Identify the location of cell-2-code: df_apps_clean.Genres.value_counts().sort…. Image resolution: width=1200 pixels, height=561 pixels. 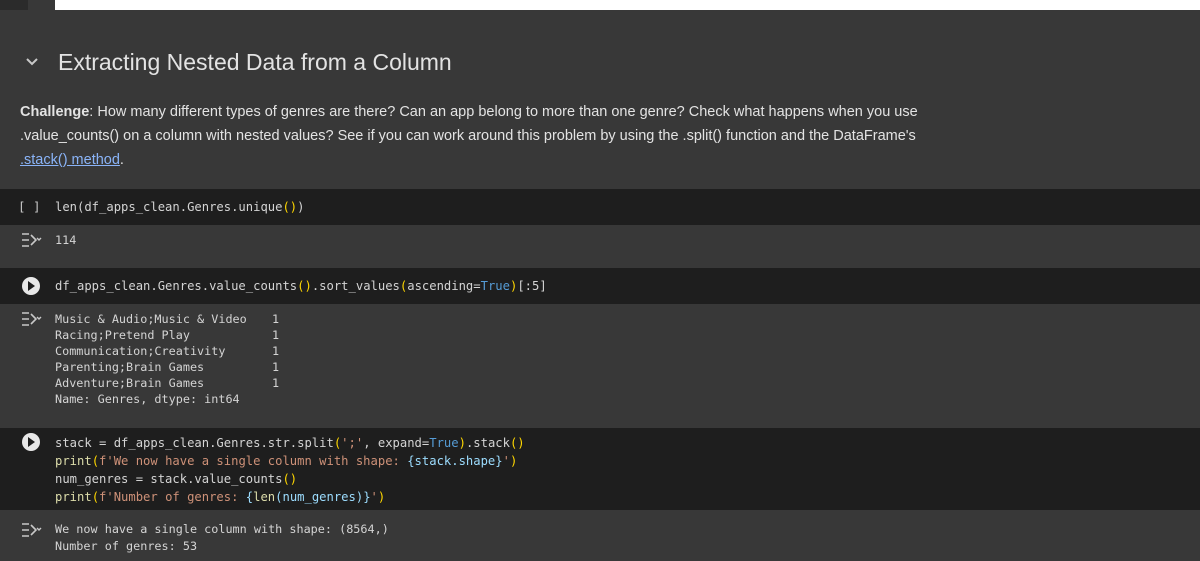
(301, 286).